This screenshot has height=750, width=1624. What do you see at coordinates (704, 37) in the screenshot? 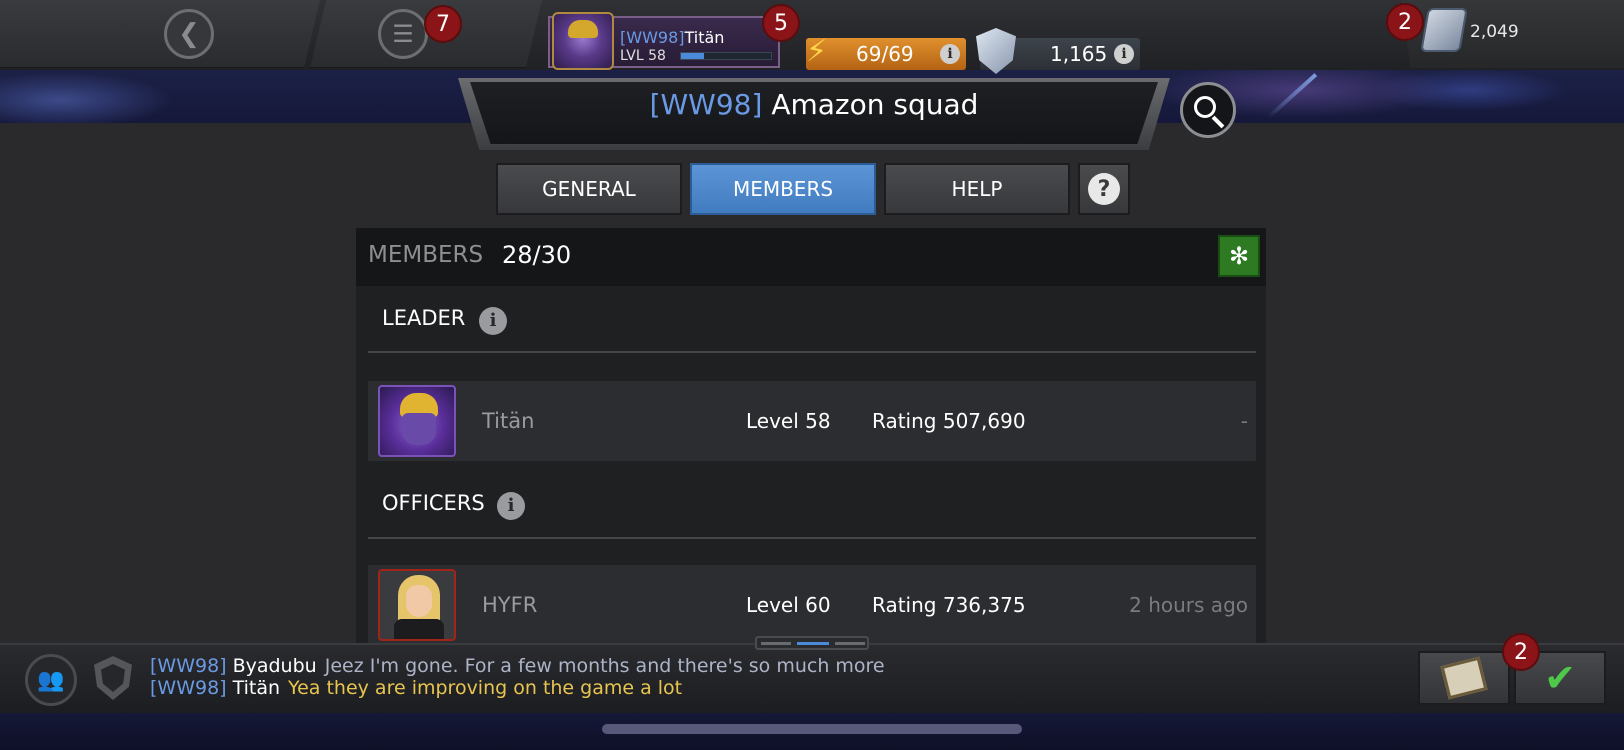
I see `profile-player-name: Titän` at bounding box center [704, 37].